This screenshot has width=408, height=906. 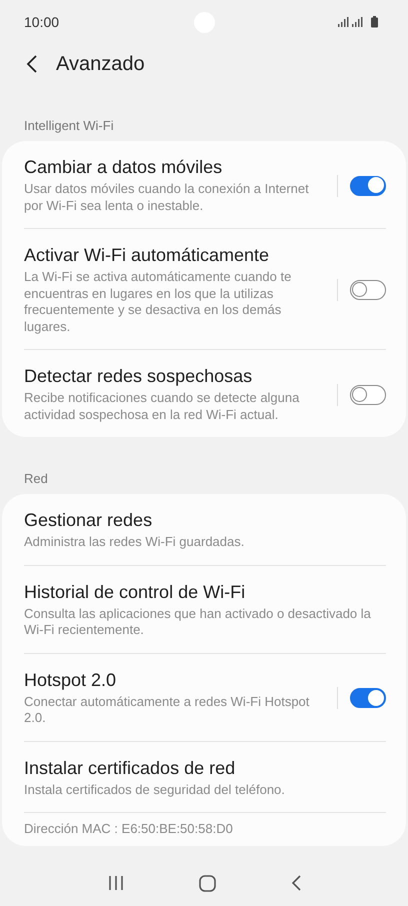 What do you see at coordinates (162, 406) in the screenshot?
I see `item-description: Recibe notificaciones cuando se detecte alguna actividad sospechosa en la red Wi-Fi actual.` at bounding box center [162, 406].